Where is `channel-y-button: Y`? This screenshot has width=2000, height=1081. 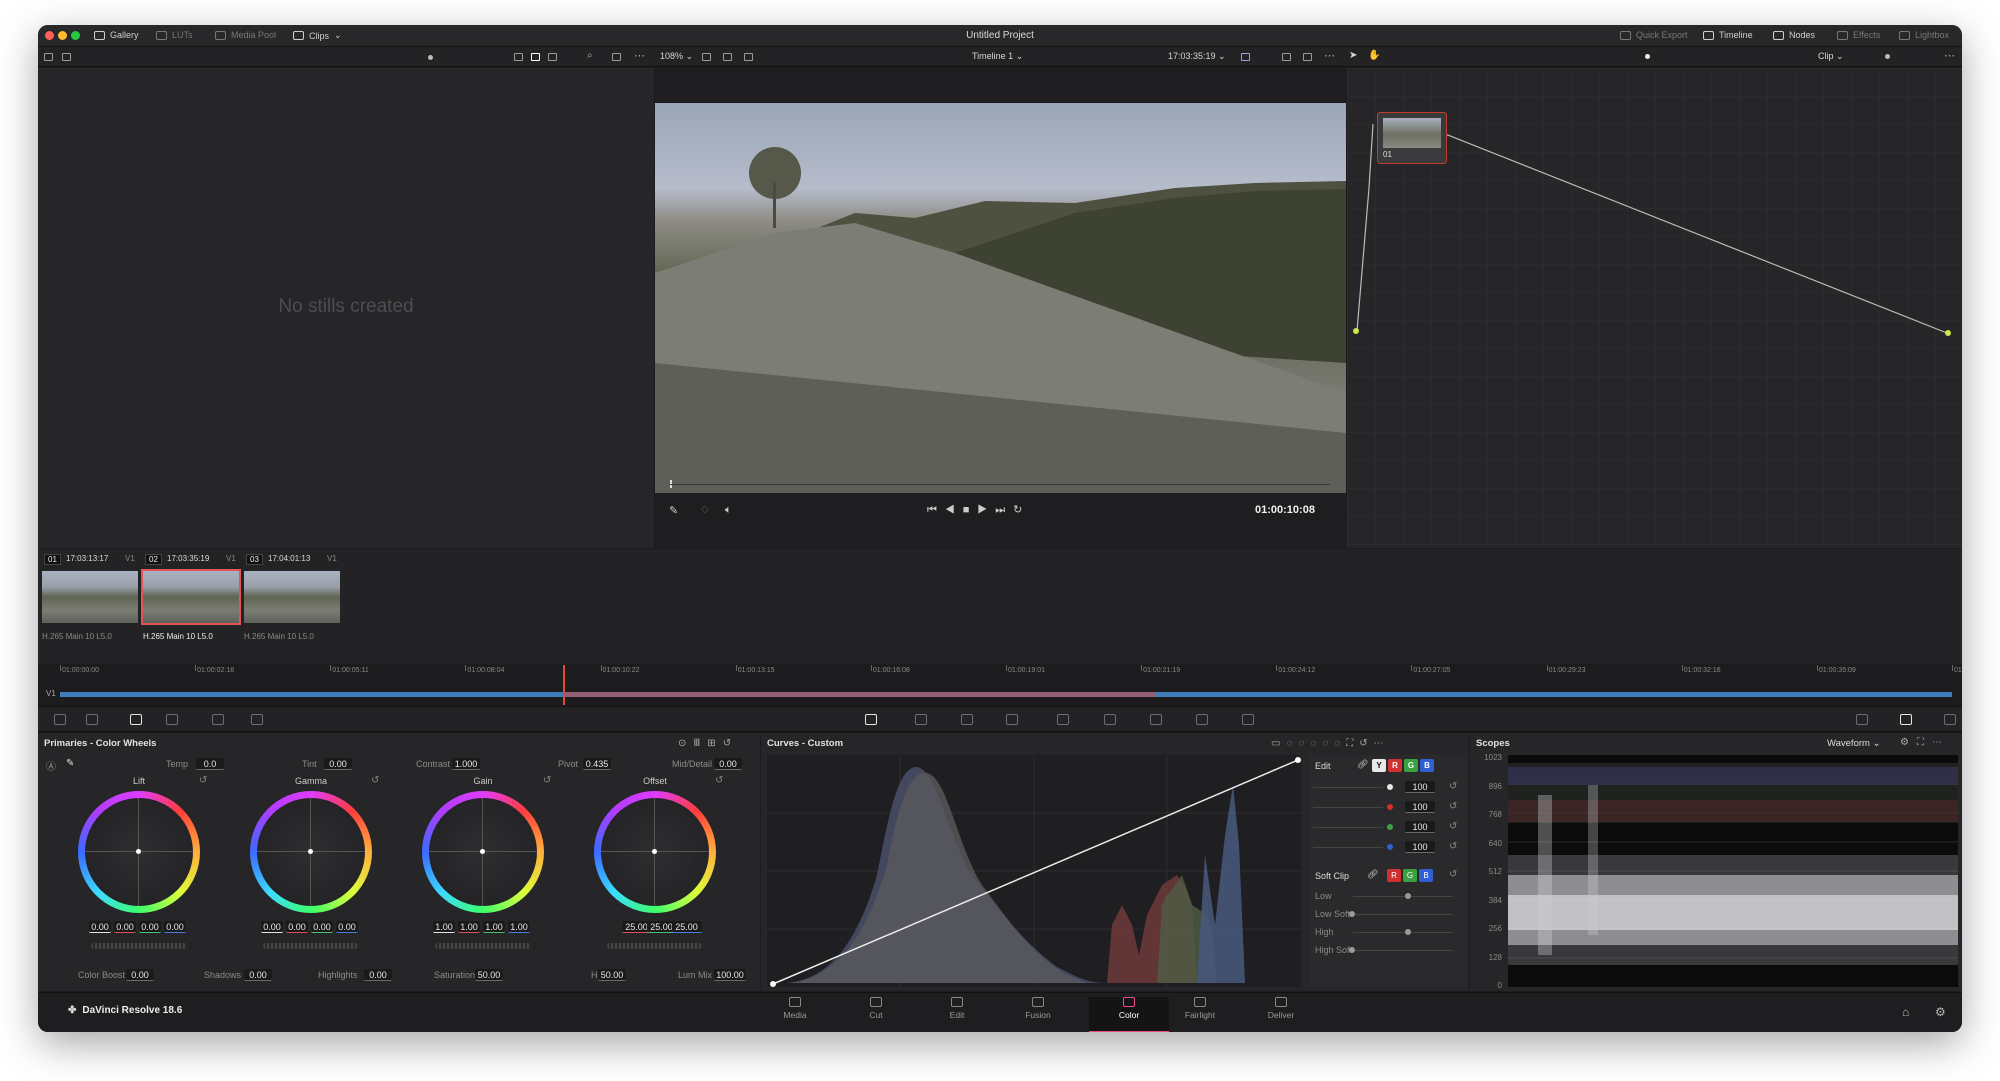
channel-y-button: Y is located at coordinates (1379, 765).